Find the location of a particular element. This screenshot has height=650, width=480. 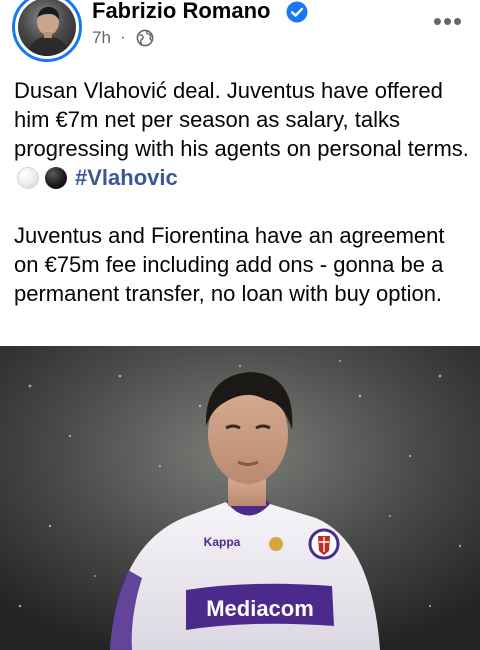

verified-badge-icon is located at coordinates (297, 12).